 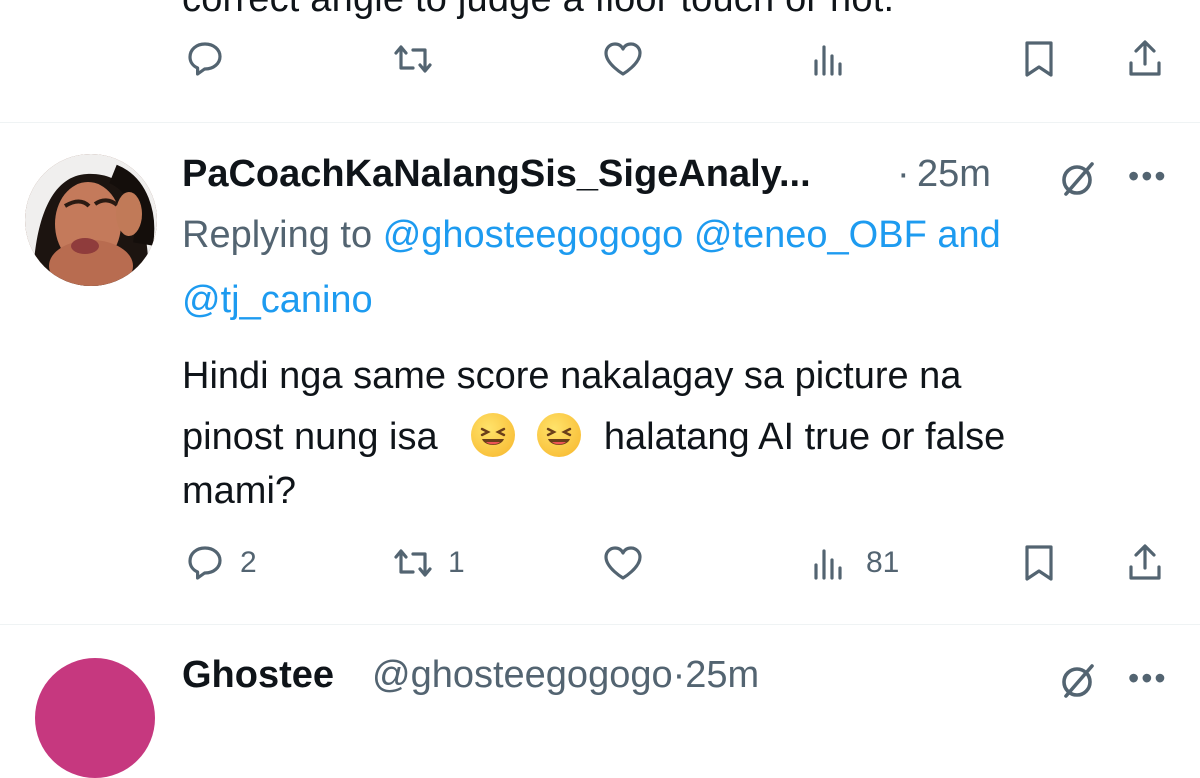 I want to click on reply-button, so click(x=205, y=59).